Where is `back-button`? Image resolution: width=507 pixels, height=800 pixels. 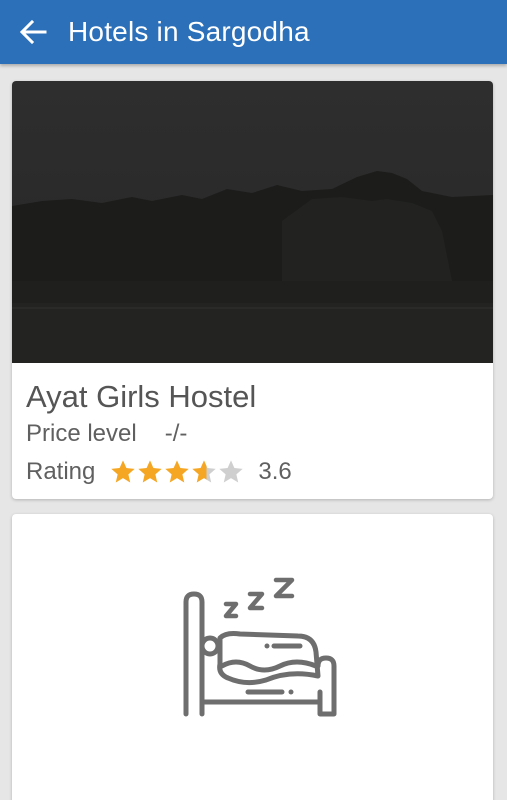
back-button is located at coordinates (33, 32).